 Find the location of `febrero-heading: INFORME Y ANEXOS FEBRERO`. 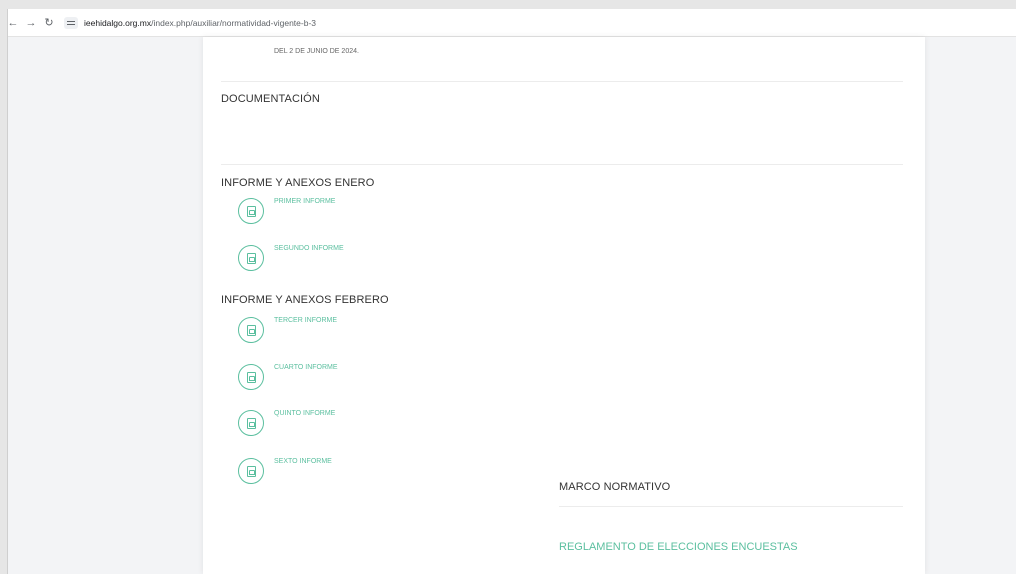

febrero-heading: INFORME Y ANEXOS FEBRERO is located at coordinates (305, 300).